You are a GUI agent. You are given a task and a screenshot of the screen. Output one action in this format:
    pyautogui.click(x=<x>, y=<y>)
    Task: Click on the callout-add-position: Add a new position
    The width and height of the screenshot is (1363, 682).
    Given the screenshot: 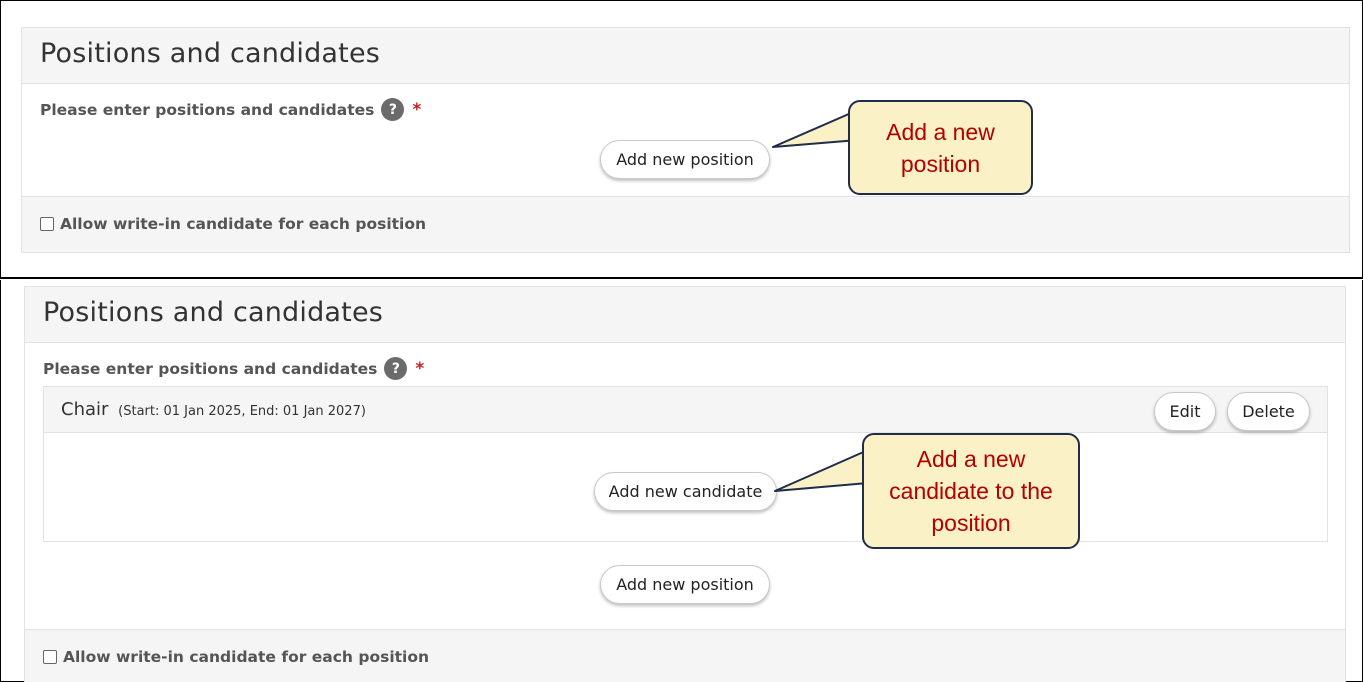 What is the action you would take?
    pyautogui.click(x=940, y=147)
    